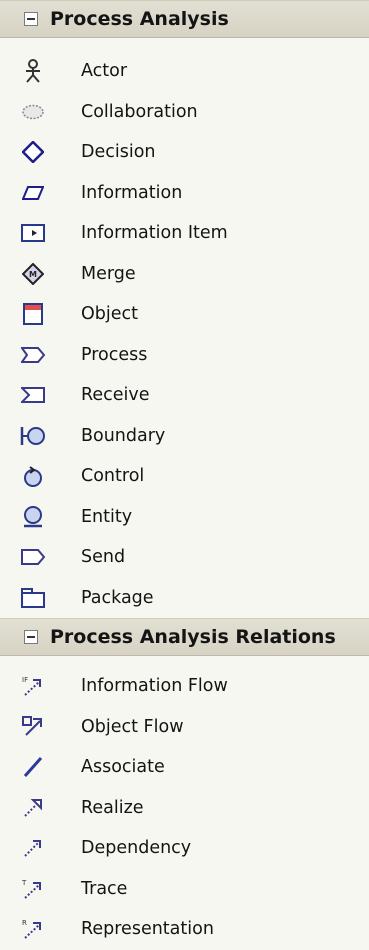  I want to click on item-label: Information Item, so click(154, 233).